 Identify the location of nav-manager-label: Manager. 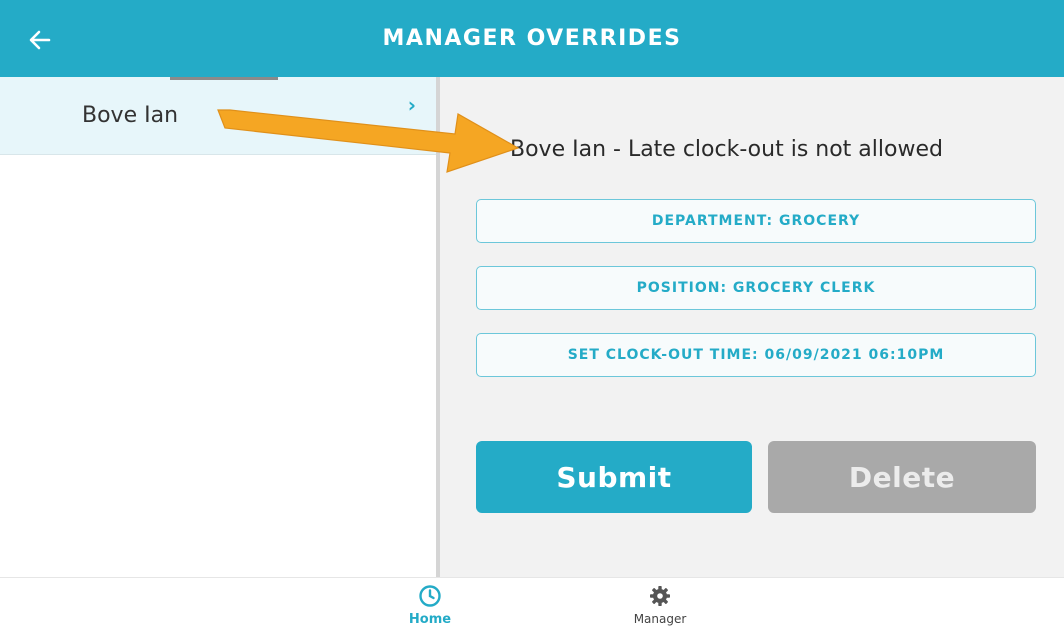
(660, 619).